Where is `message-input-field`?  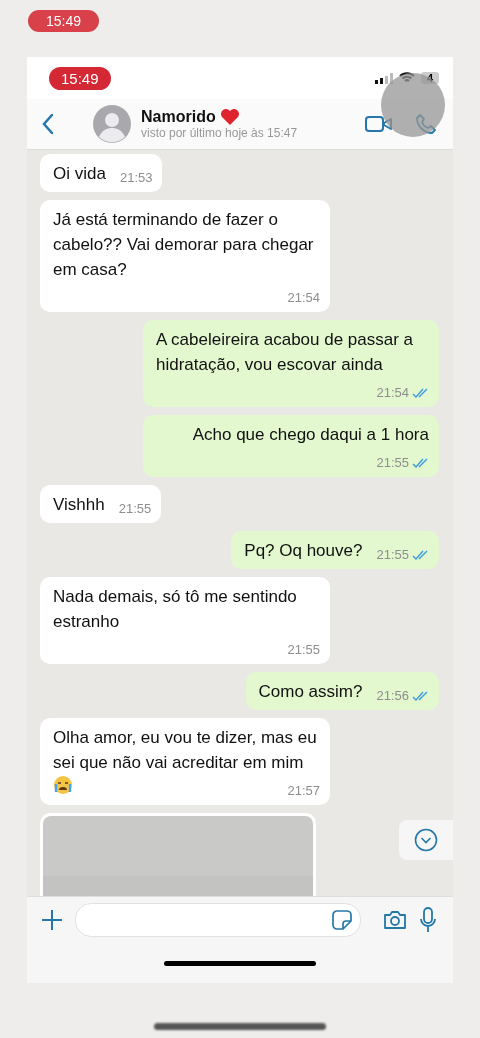
message-input-field is located at coordinates (218, 920).